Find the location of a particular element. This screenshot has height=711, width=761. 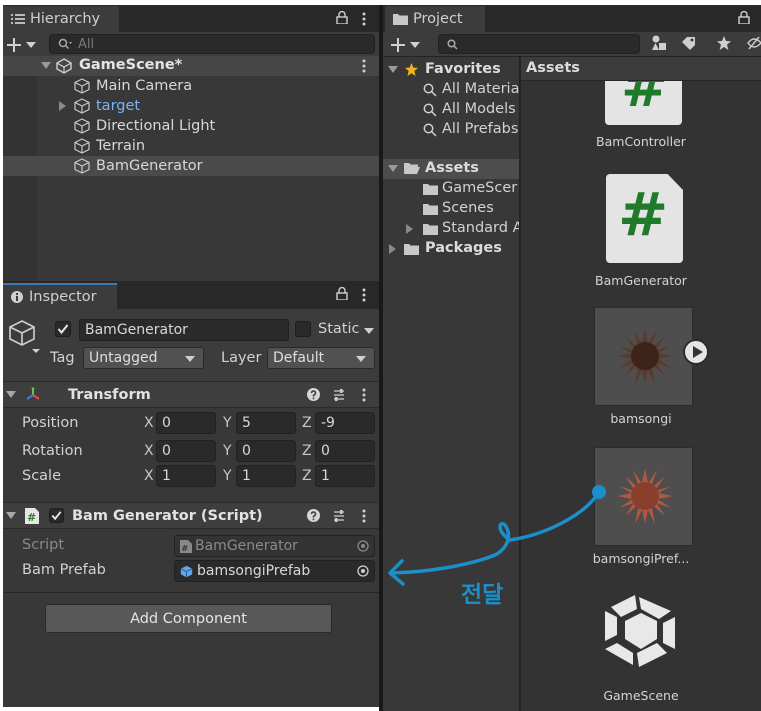

annotation-text: 전달 is located at coordinates (482, 595).